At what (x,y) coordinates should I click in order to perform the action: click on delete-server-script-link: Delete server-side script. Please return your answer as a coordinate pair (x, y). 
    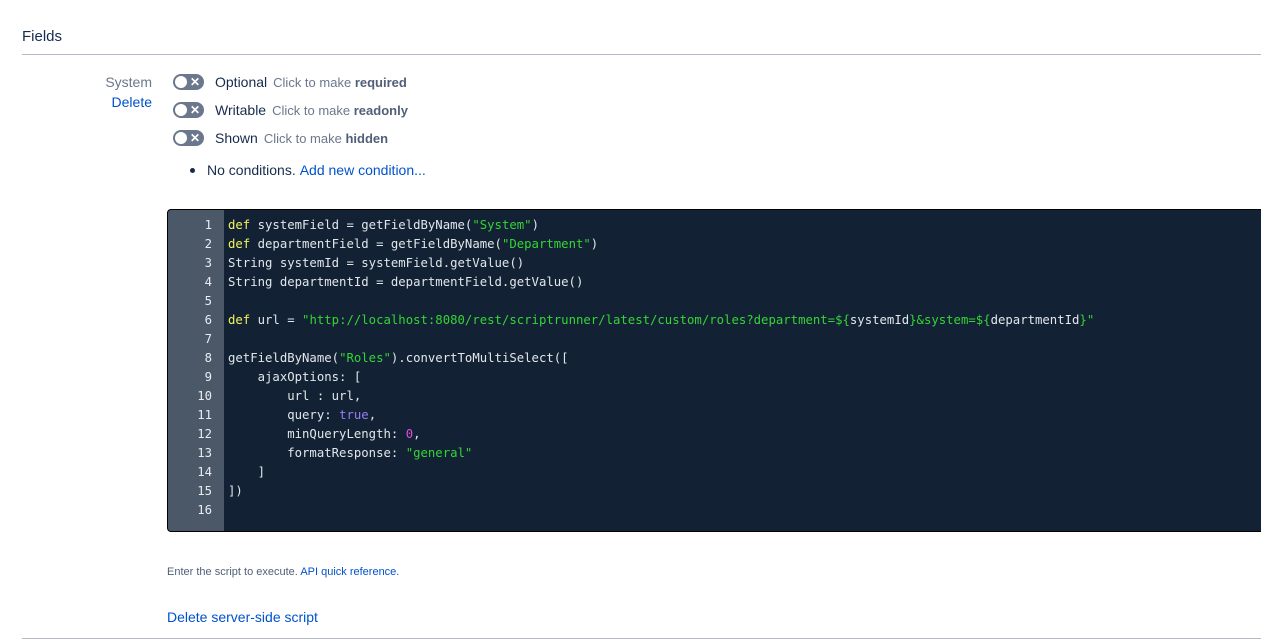
    Looking at the image, I should click on (242, 617).